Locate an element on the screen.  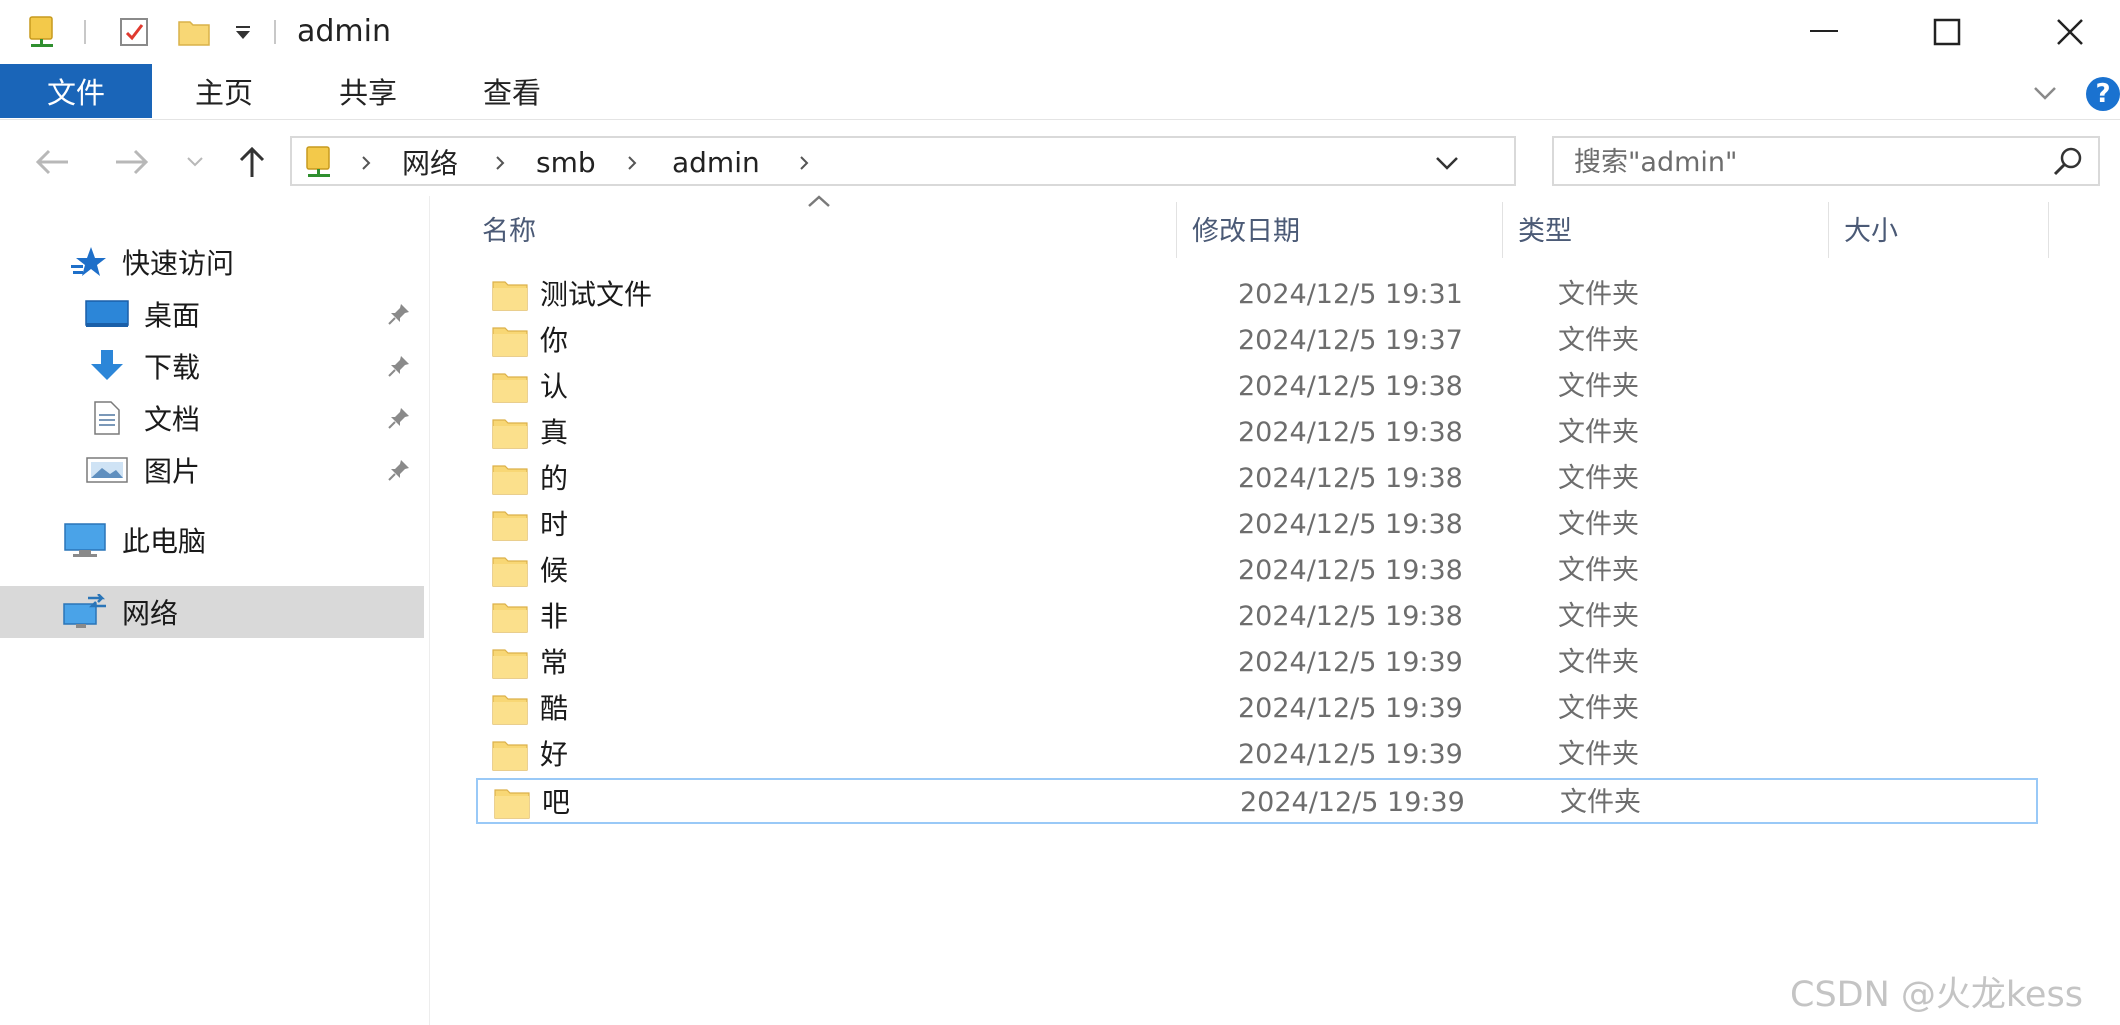
network-icon is located at coordinates (85, 612).